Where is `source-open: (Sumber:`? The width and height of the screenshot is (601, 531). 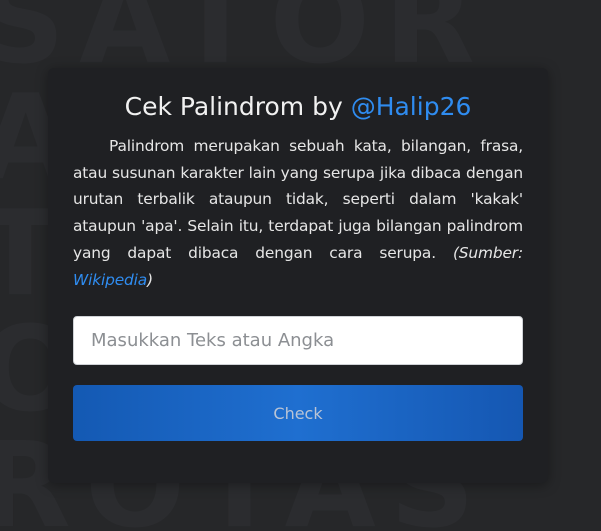 source-open: (Sumber: is located at coordinates (488, 252).